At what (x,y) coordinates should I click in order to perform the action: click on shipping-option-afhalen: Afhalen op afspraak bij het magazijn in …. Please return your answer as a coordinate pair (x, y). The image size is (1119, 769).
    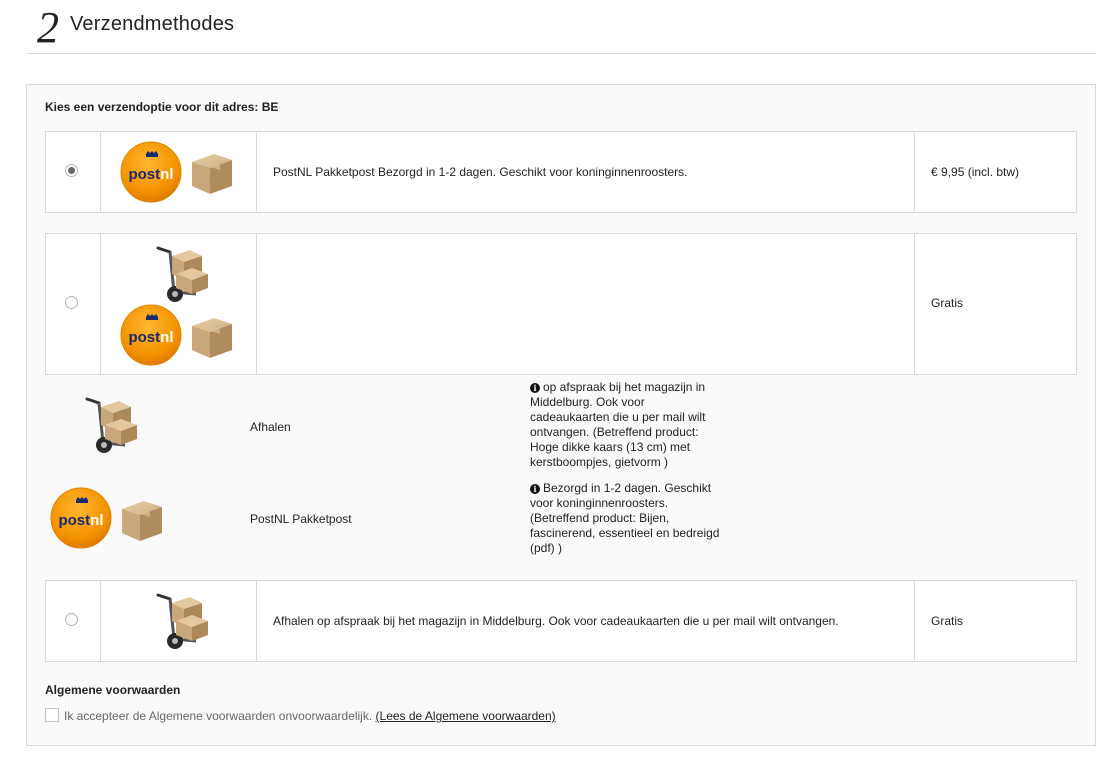
    Looking at the image, I should click on (561, 621).